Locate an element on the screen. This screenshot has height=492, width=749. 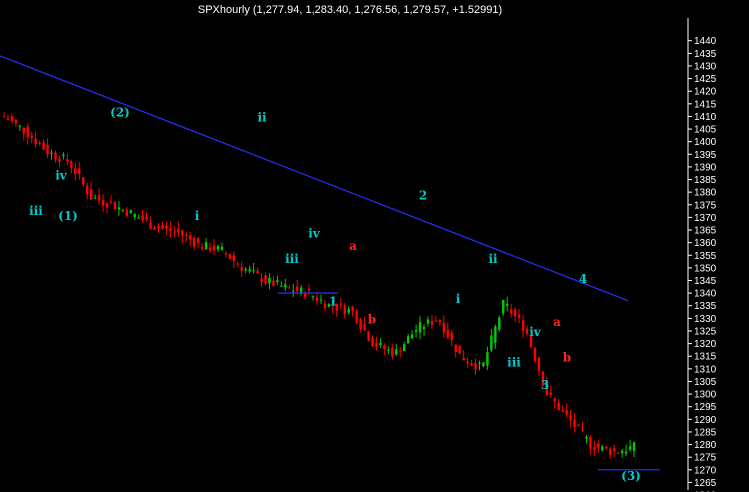
y-tick-label: 1385 is located at coordinates (705, 180).